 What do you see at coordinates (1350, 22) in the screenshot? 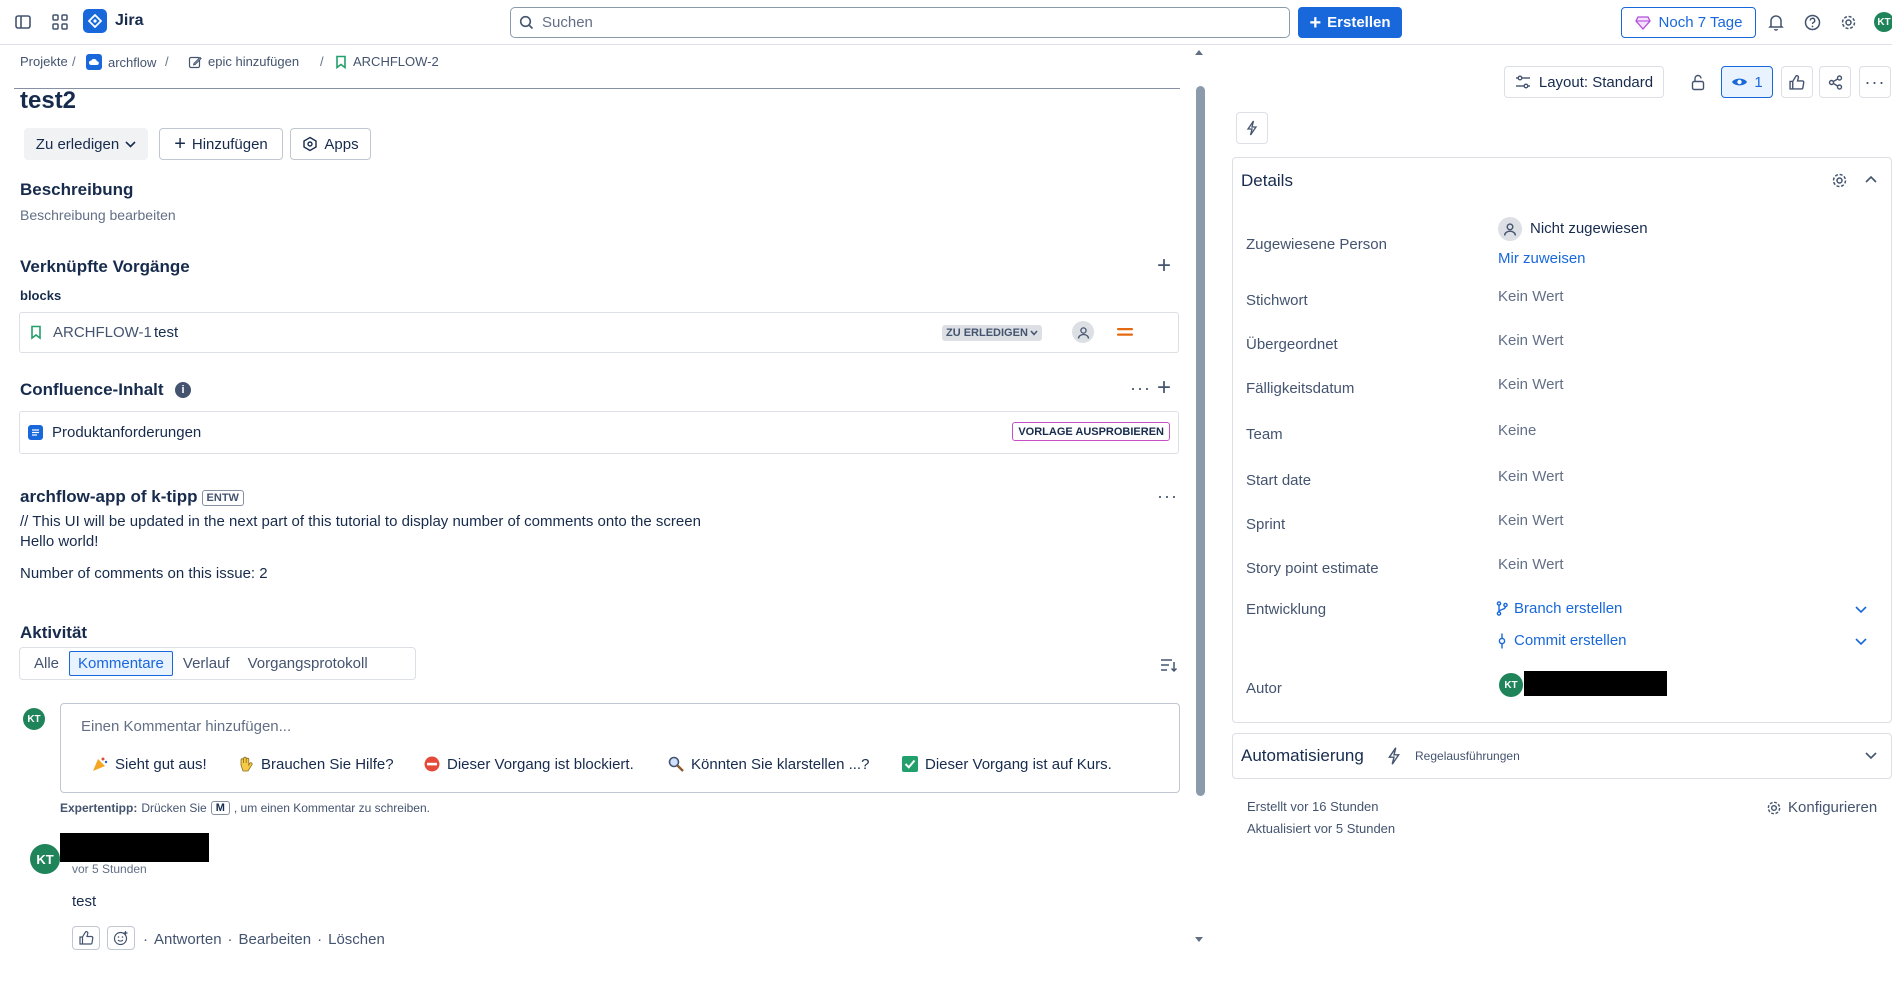
I see `create-button: + Erstellen` at bounding box center [1350, 22].